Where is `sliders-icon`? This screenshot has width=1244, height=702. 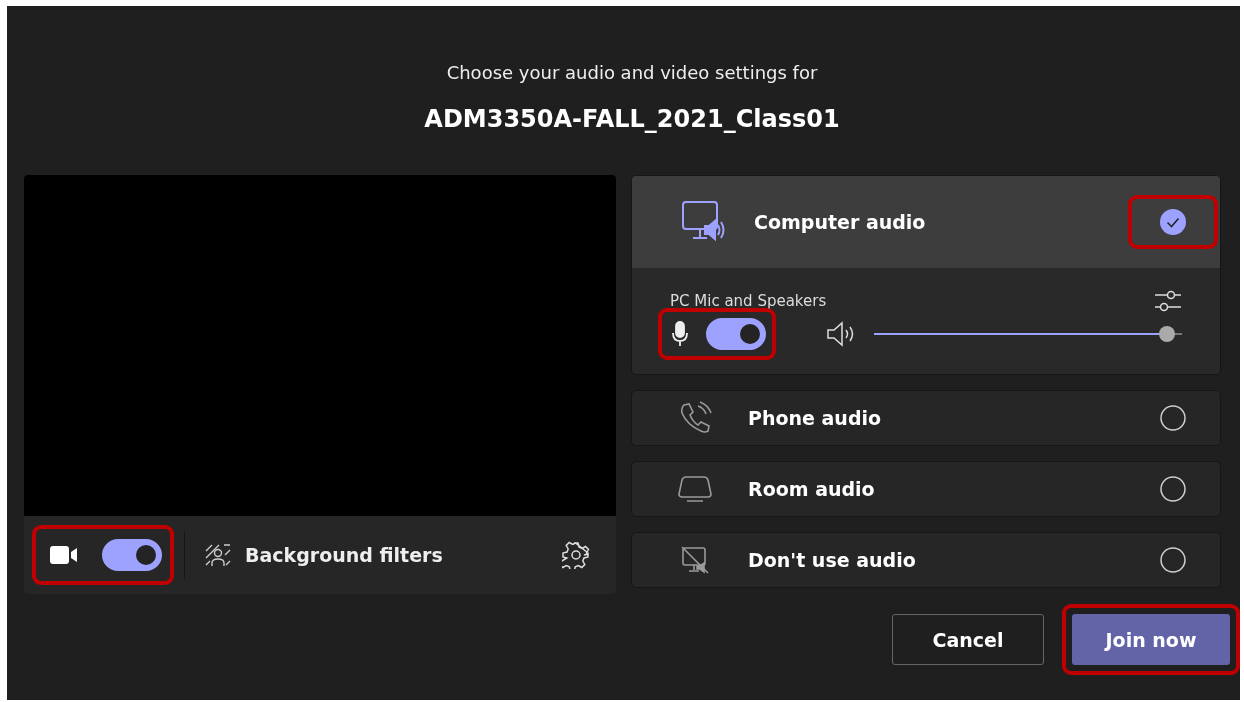
sliders-icon is located at coordinates (1168, 301).